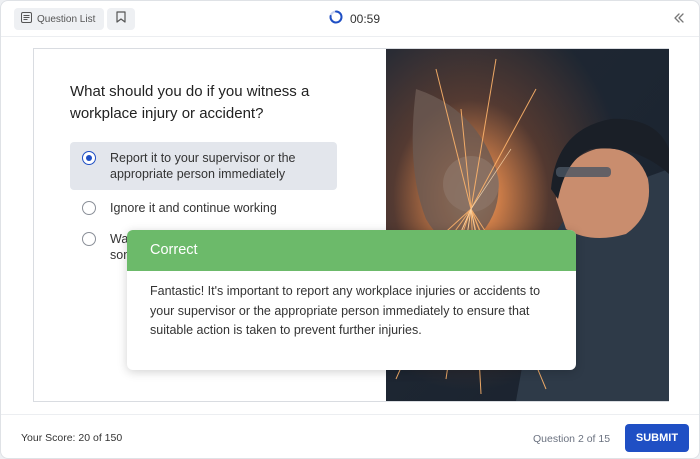 The image size is (700, 459). I want to click on top-bar: Question List 00:59, so click(350, 19).